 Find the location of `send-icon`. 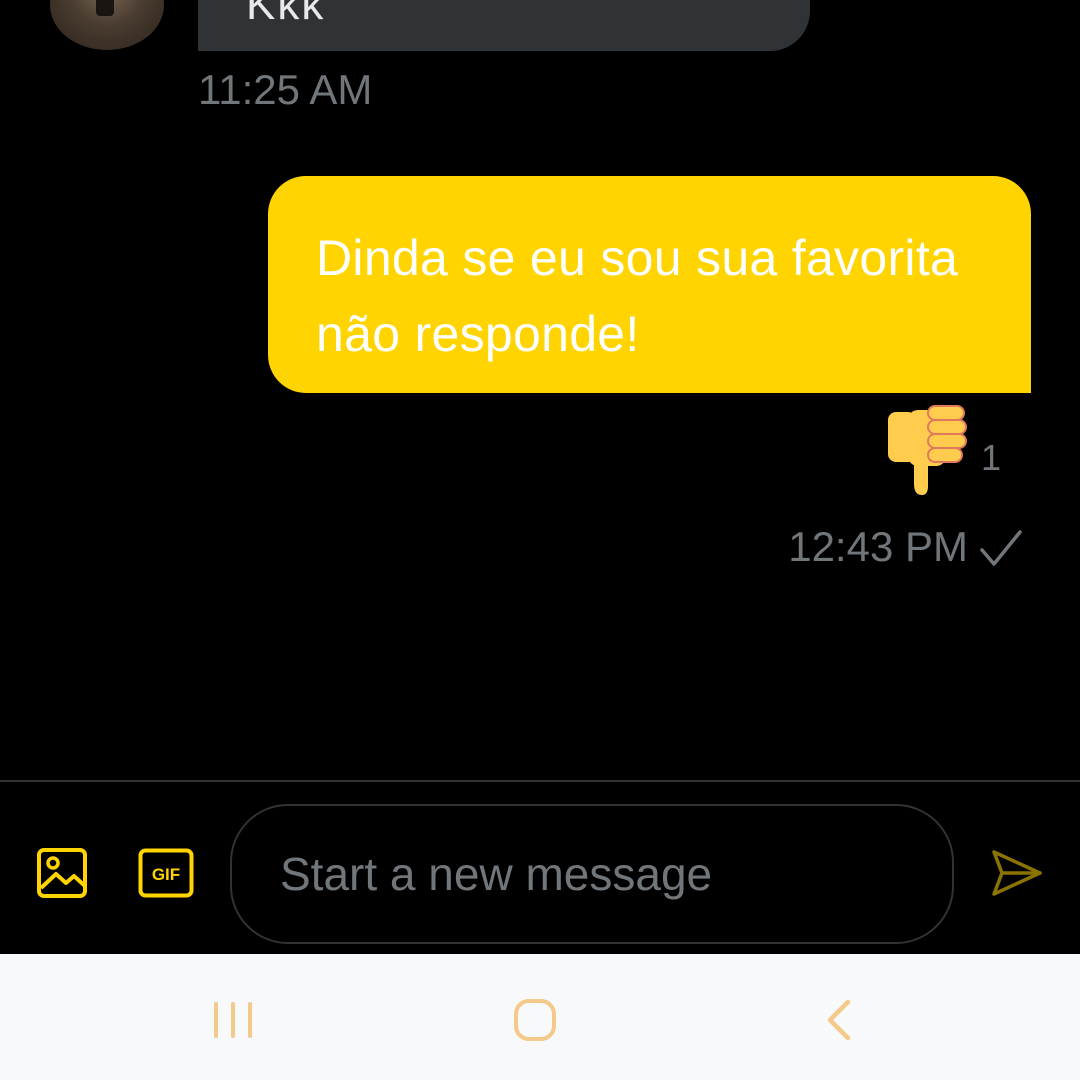

send-icon is located at coordinates (1017, 873).